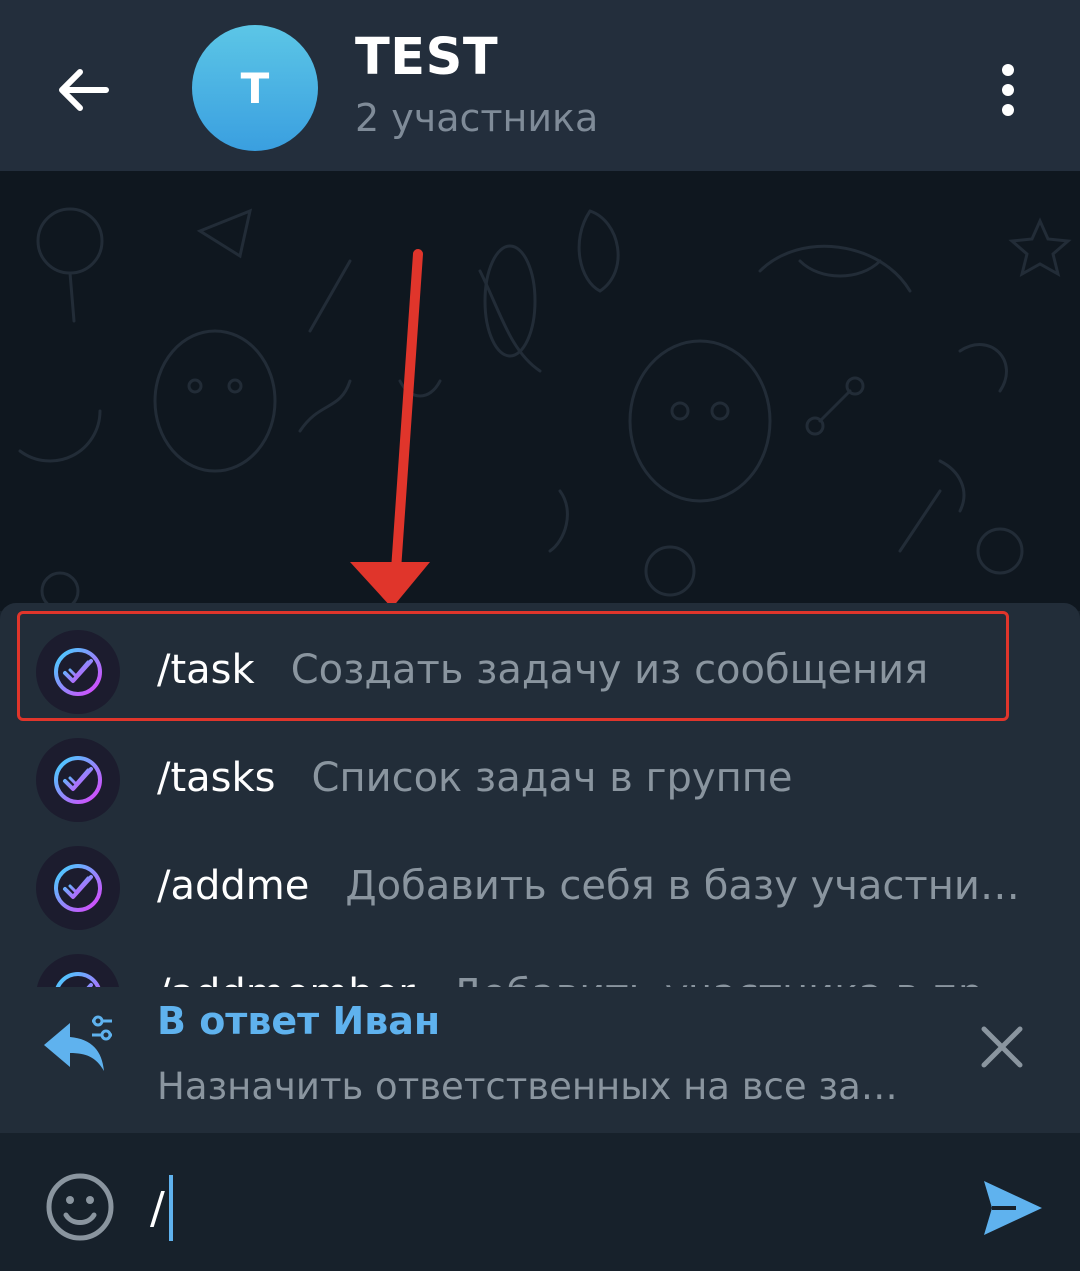 This screenshot has width=1080, height=1271. Describe the element at coordinates (80, 1207) in the screenshot. I see `emoji-icon` at that location.